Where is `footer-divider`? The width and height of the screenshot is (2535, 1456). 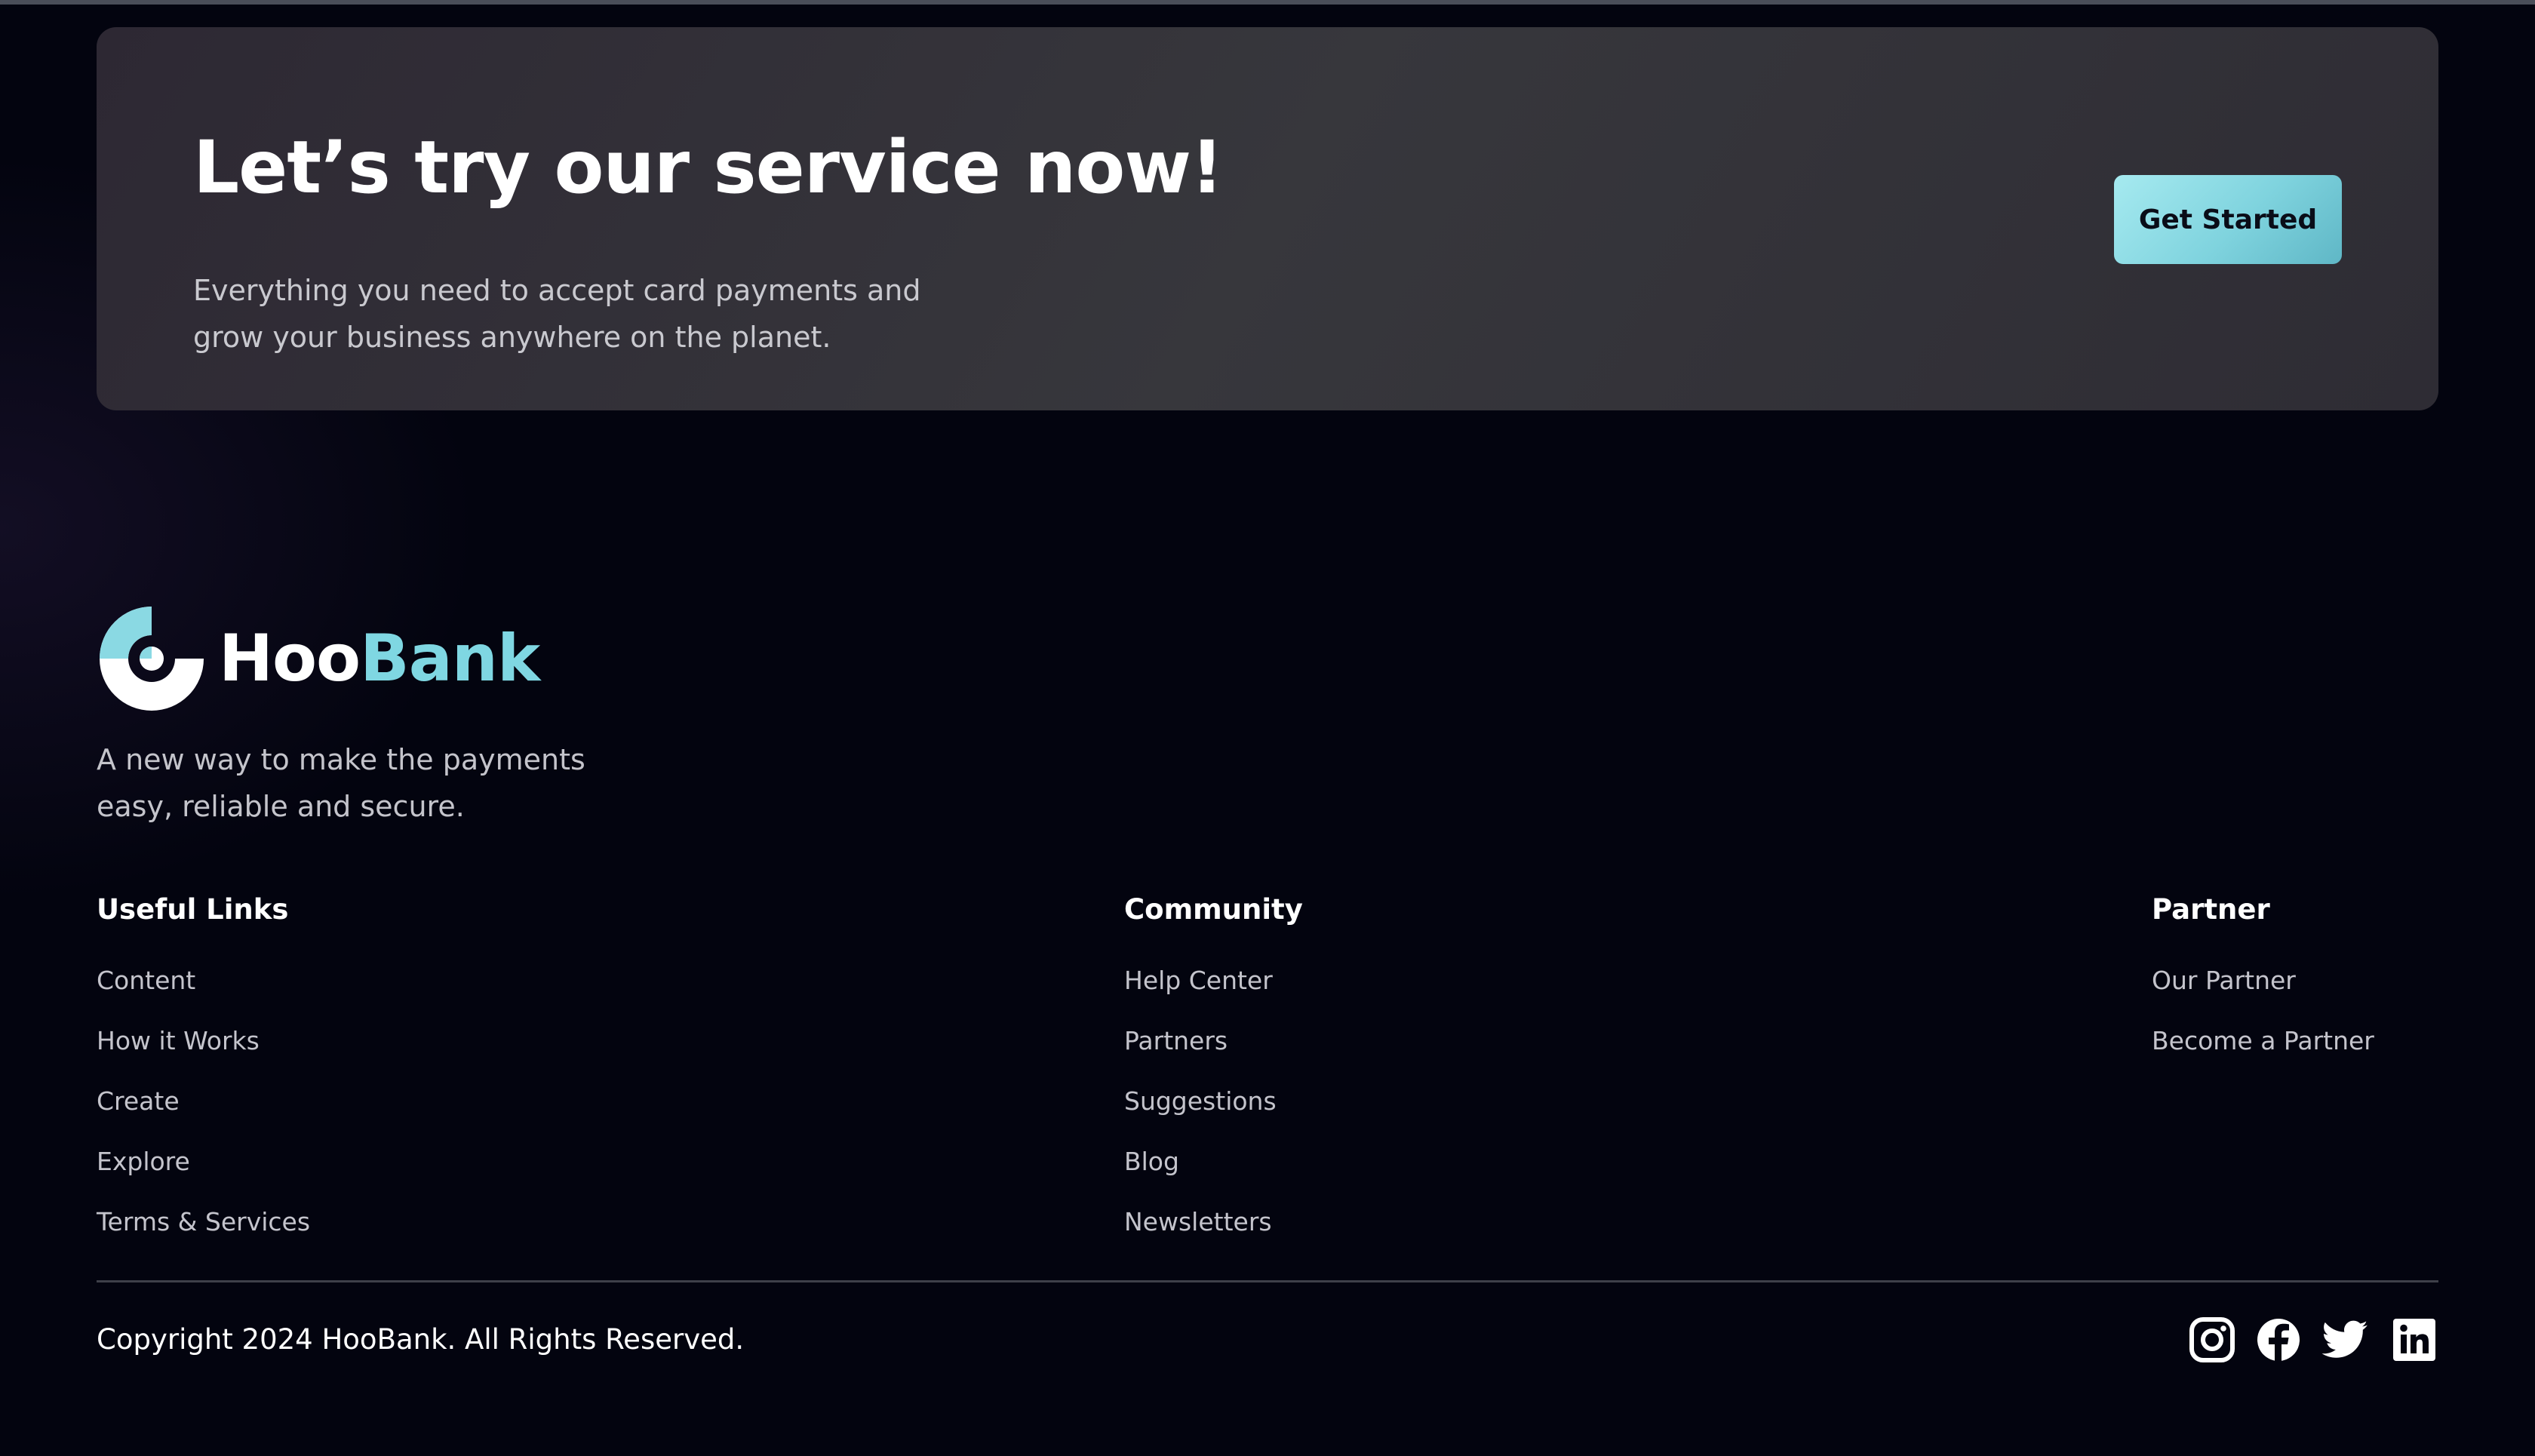
footer-divider is located at coordinates (1268, 1281).